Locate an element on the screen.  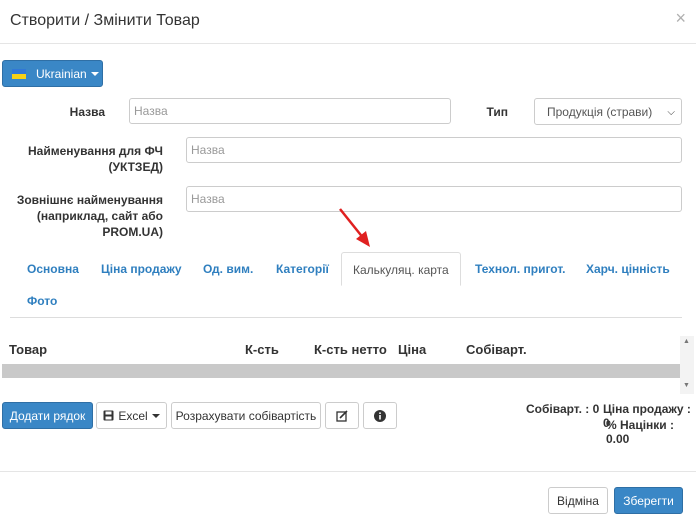
info-icon is located at coordinates (380, 415).